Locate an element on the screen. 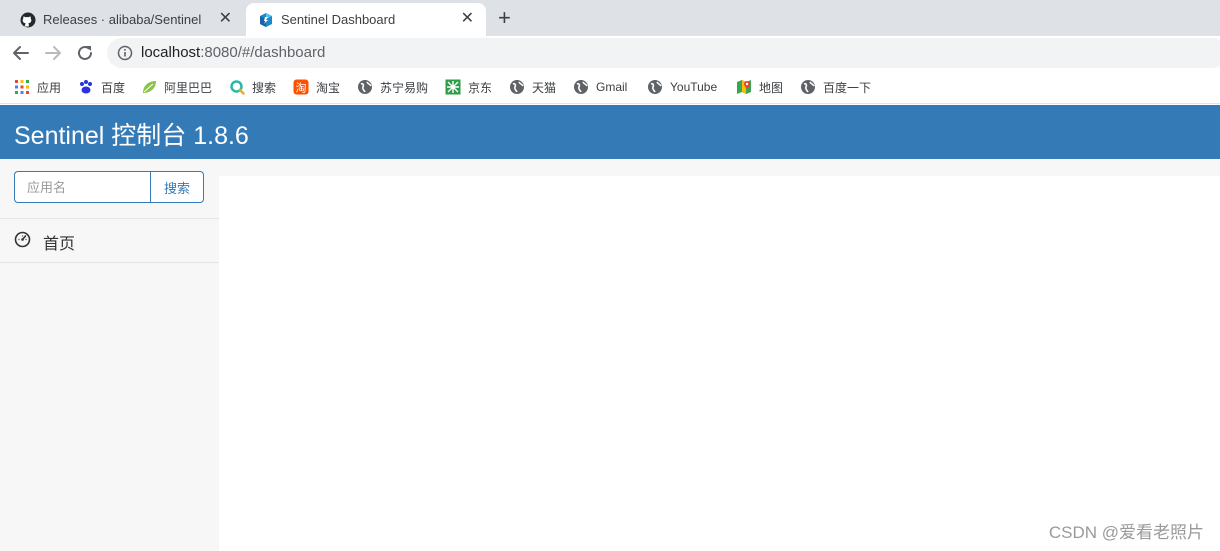 This screenshot has width=1220, height=551. browser-toolbar: localhost:8080/#/dashboard is located at coordinates (610, 53).